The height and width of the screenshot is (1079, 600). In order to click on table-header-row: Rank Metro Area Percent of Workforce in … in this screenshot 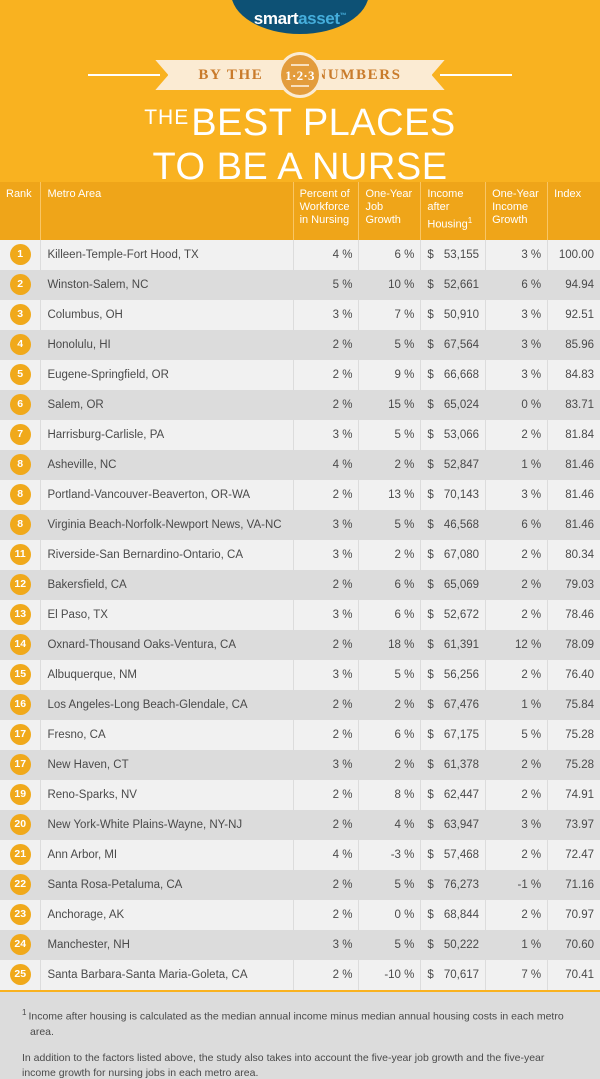, I will do `click(300, 211)`.